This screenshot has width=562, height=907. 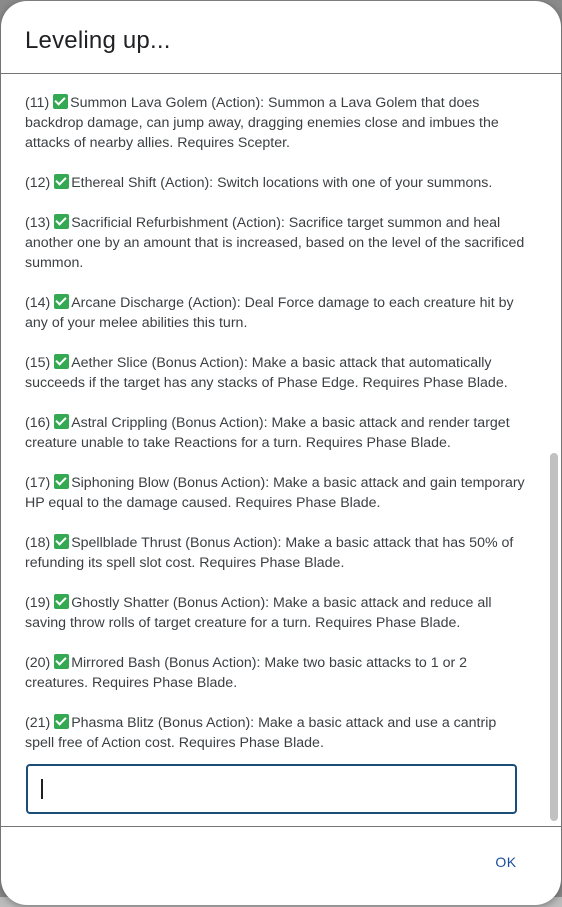 What do you see at coordinates (506, 862) in the screenshot?
I see `ok-button: OK` at bounding box center [506, 862].